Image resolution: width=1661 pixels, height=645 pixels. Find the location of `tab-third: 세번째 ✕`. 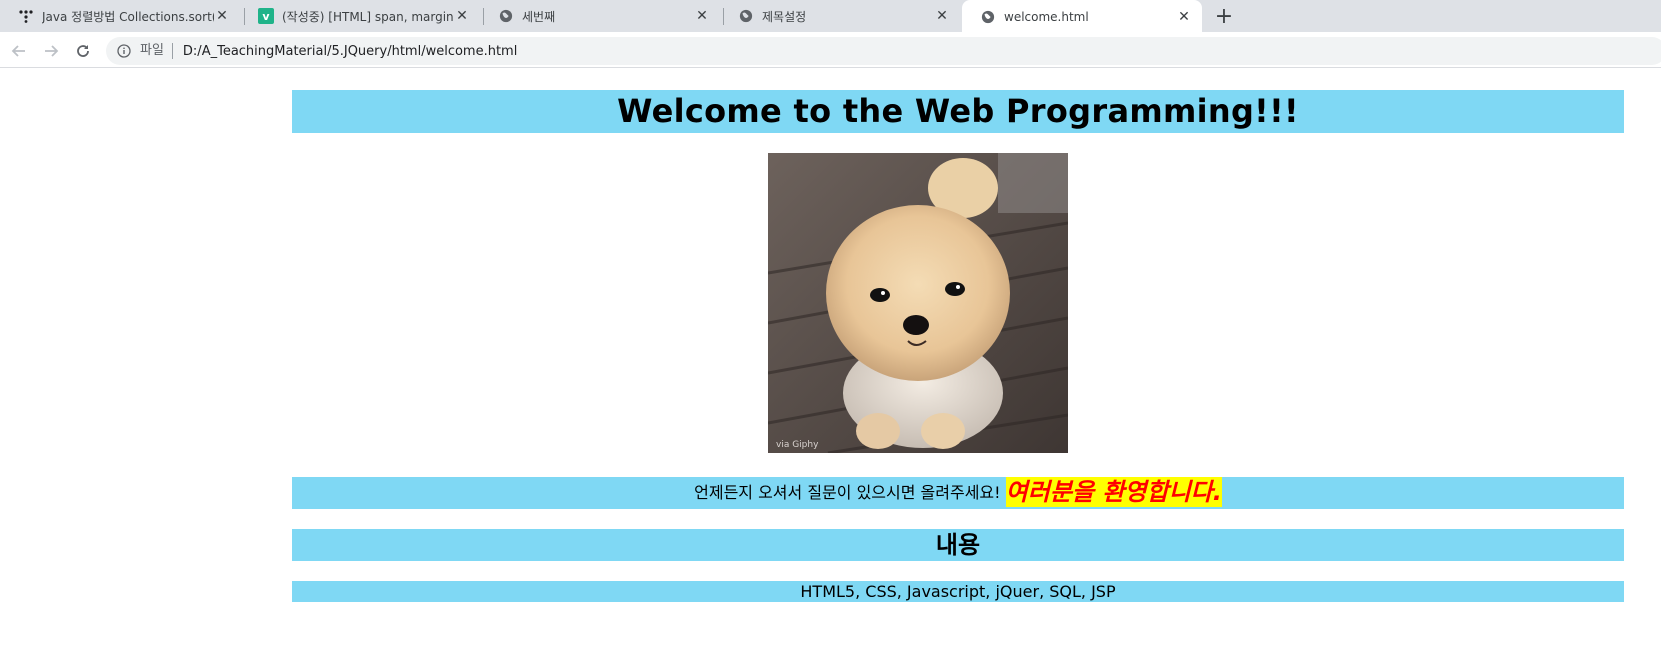

tab-third: 세번째 ✕ is located at coordinates (600, 16).